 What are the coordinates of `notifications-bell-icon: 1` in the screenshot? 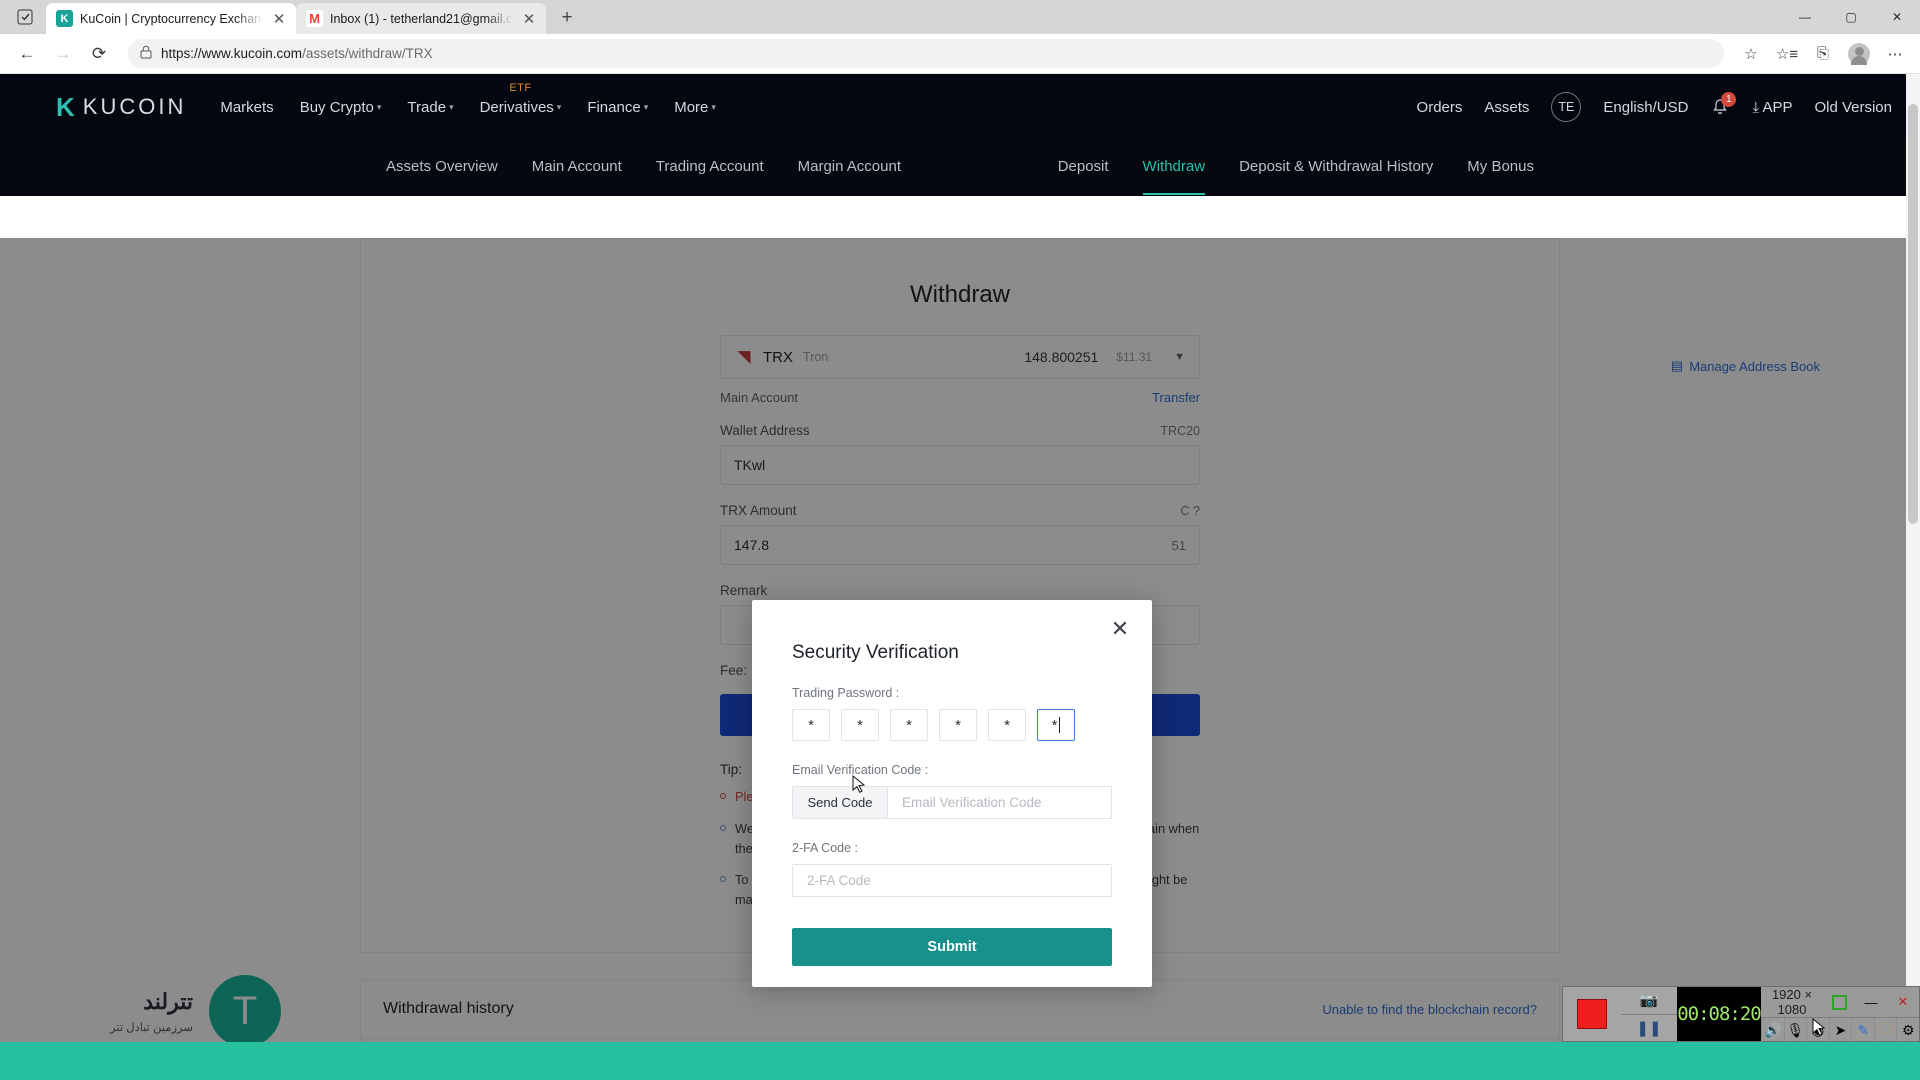 It's located at (1723, 104).